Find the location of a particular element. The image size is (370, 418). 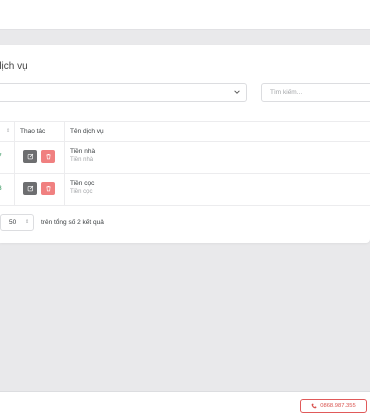

row-id: 7 is located at coordinates (1, 156).